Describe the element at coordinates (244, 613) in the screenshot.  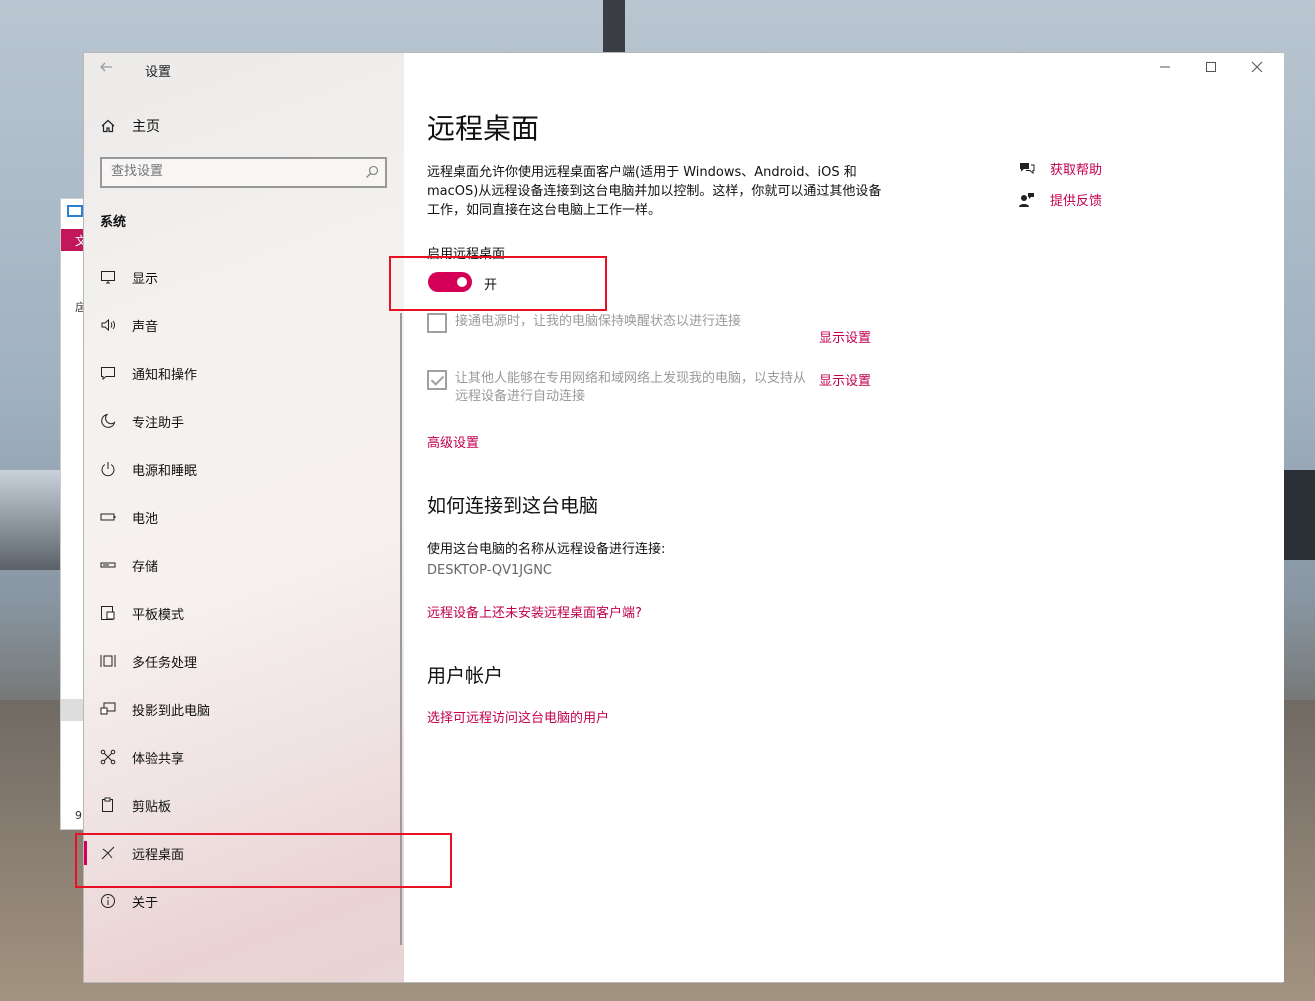
I see `sidebar-item-tablet-mode: 平板模式` at that location.